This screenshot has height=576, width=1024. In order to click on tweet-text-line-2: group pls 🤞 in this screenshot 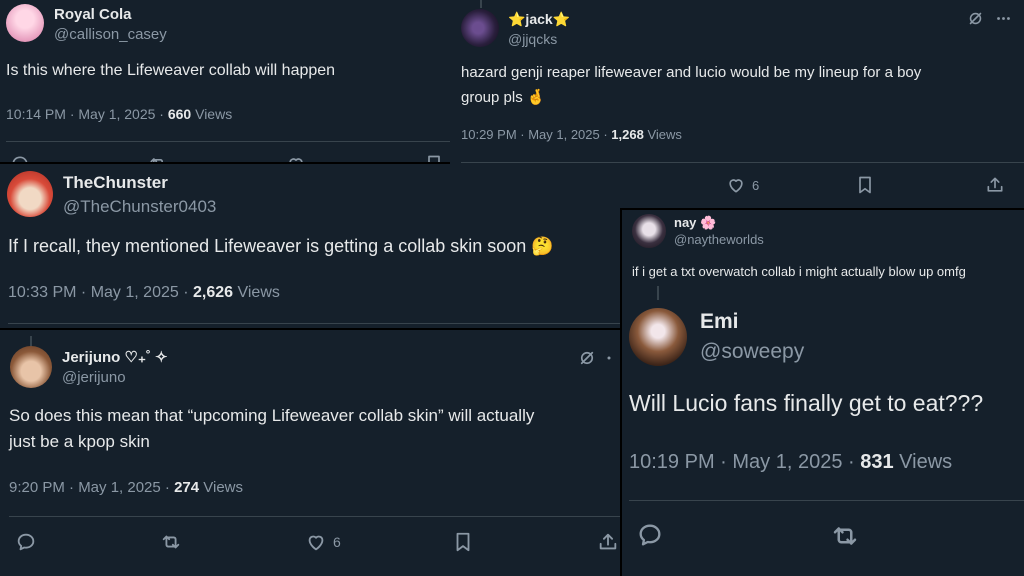, I will do `click(503, 97)`.